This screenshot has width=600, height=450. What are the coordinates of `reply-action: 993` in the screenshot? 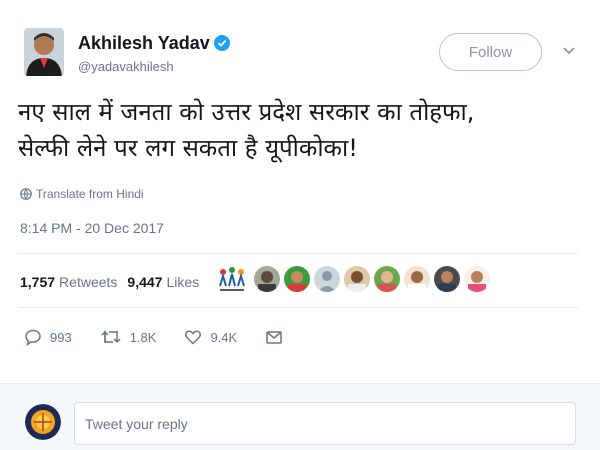 It's located at (48, 337).